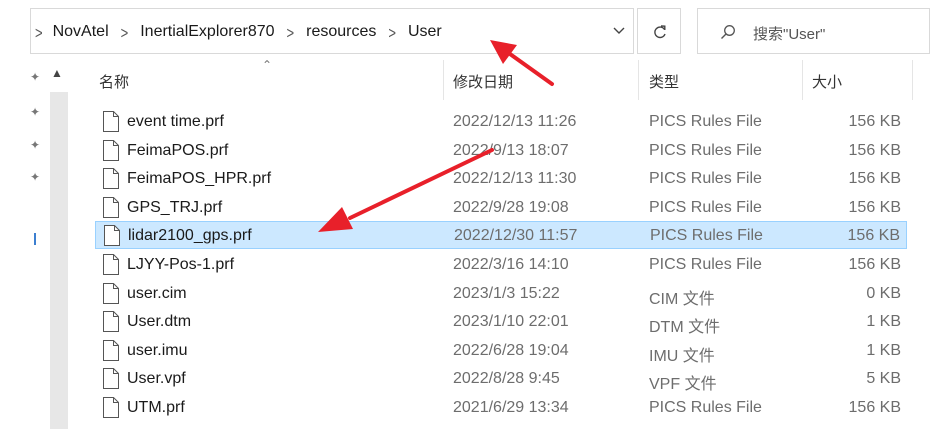 Image resolution: width=930 pixels, height=429 pixels. Describe the element at coordinates (664, 81) in the screenshot. I see `column-header-type: 类型` at that location.